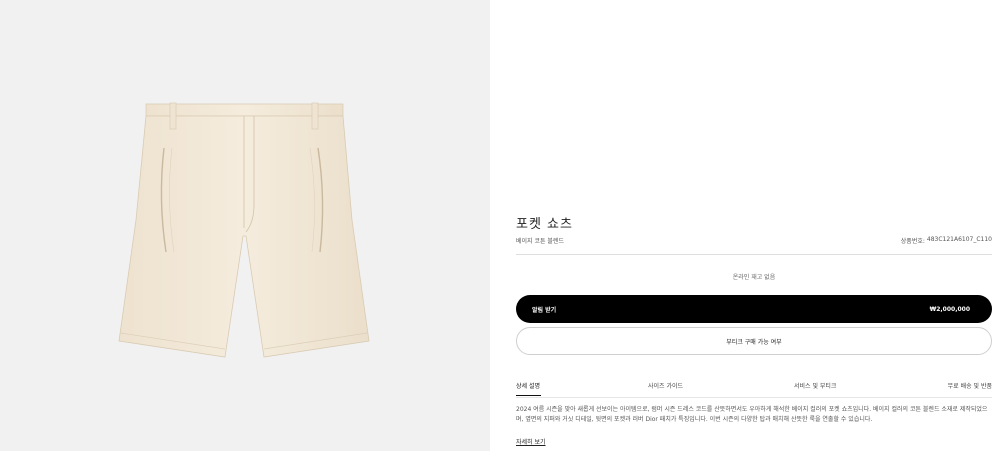 This screenshot has height=451, width=997. I want to click on boutique-availability-button: 부티크 구매 가능 여부, so click(754, 341).